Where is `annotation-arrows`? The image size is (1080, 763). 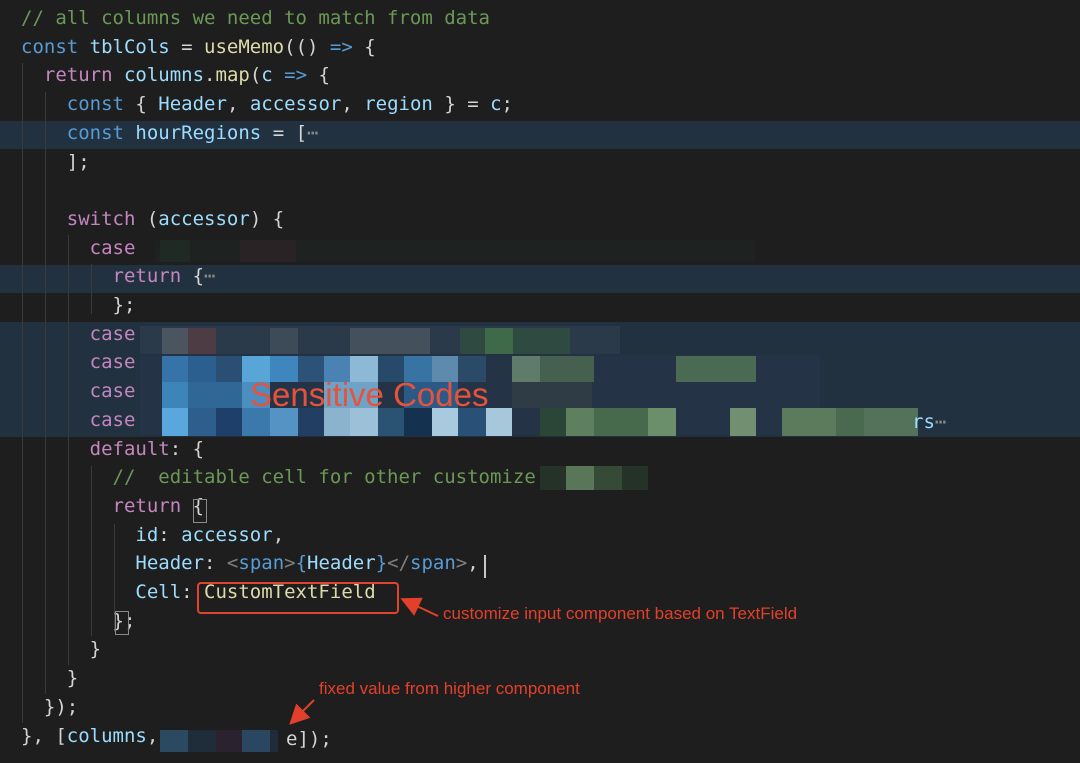
annotation-arrows is located at coordinates (364, 661).